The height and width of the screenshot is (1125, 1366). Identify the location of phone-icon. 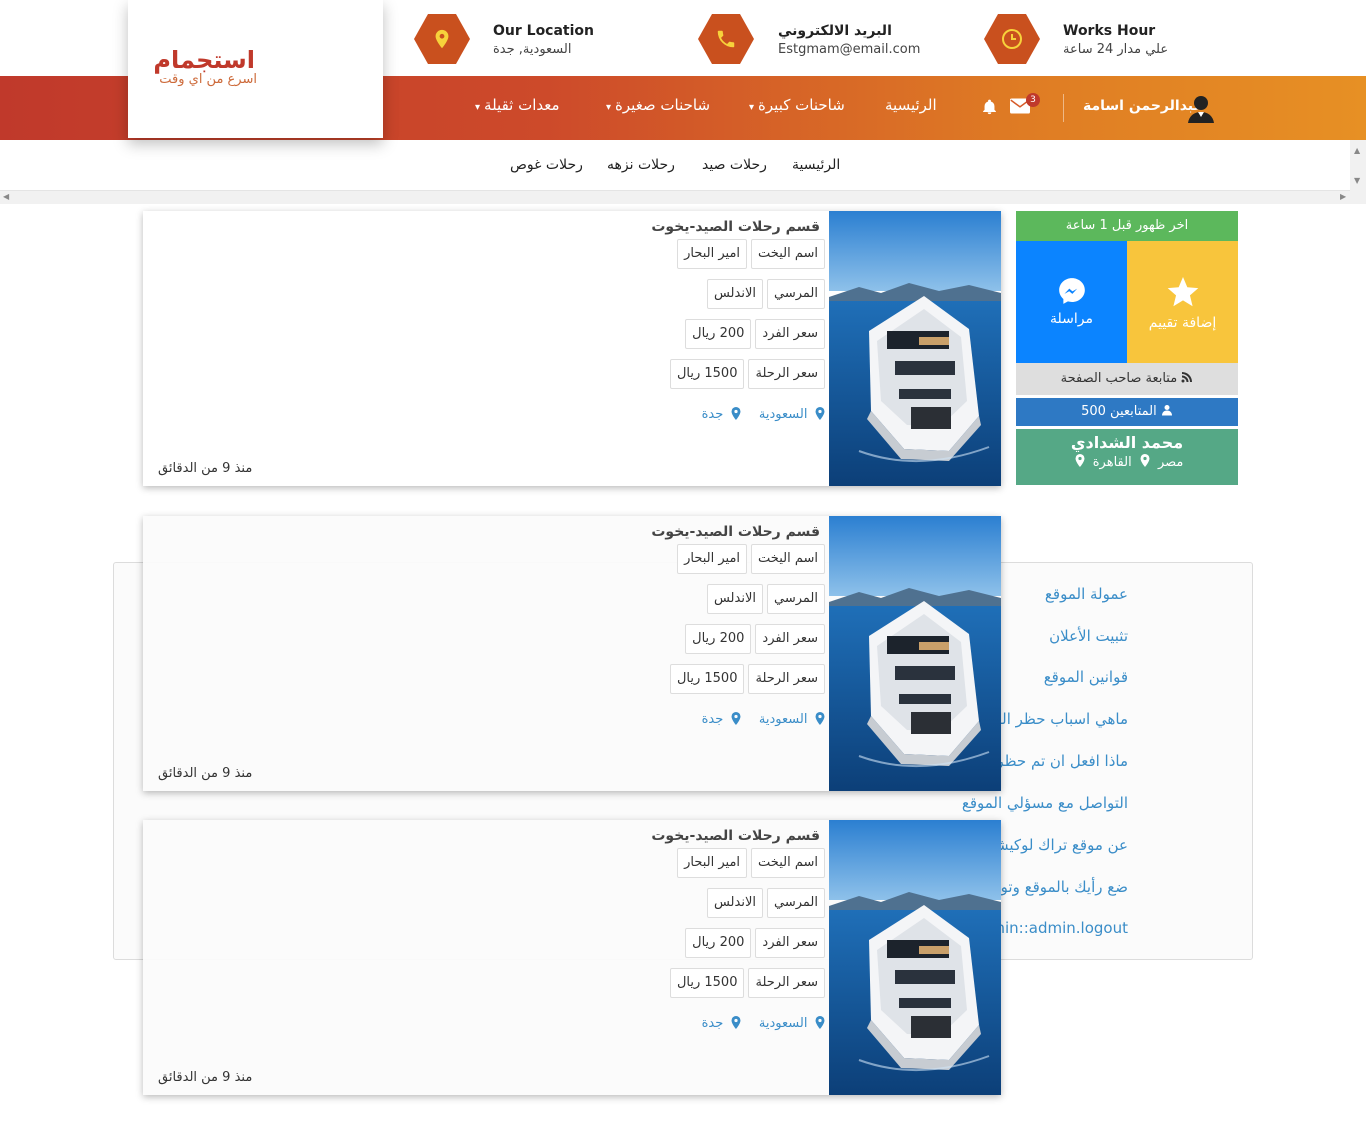
(726, 39).